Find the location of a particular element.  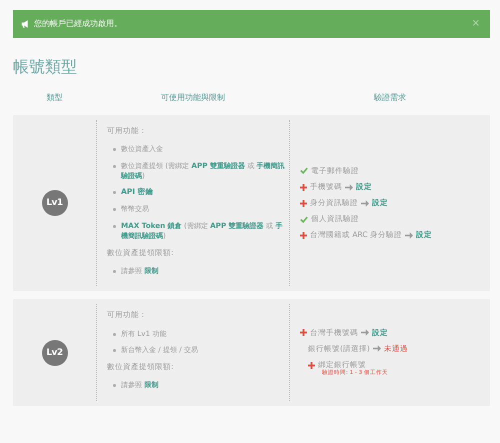

column-header: 驗證需求 is located at coordinates (390, 97).